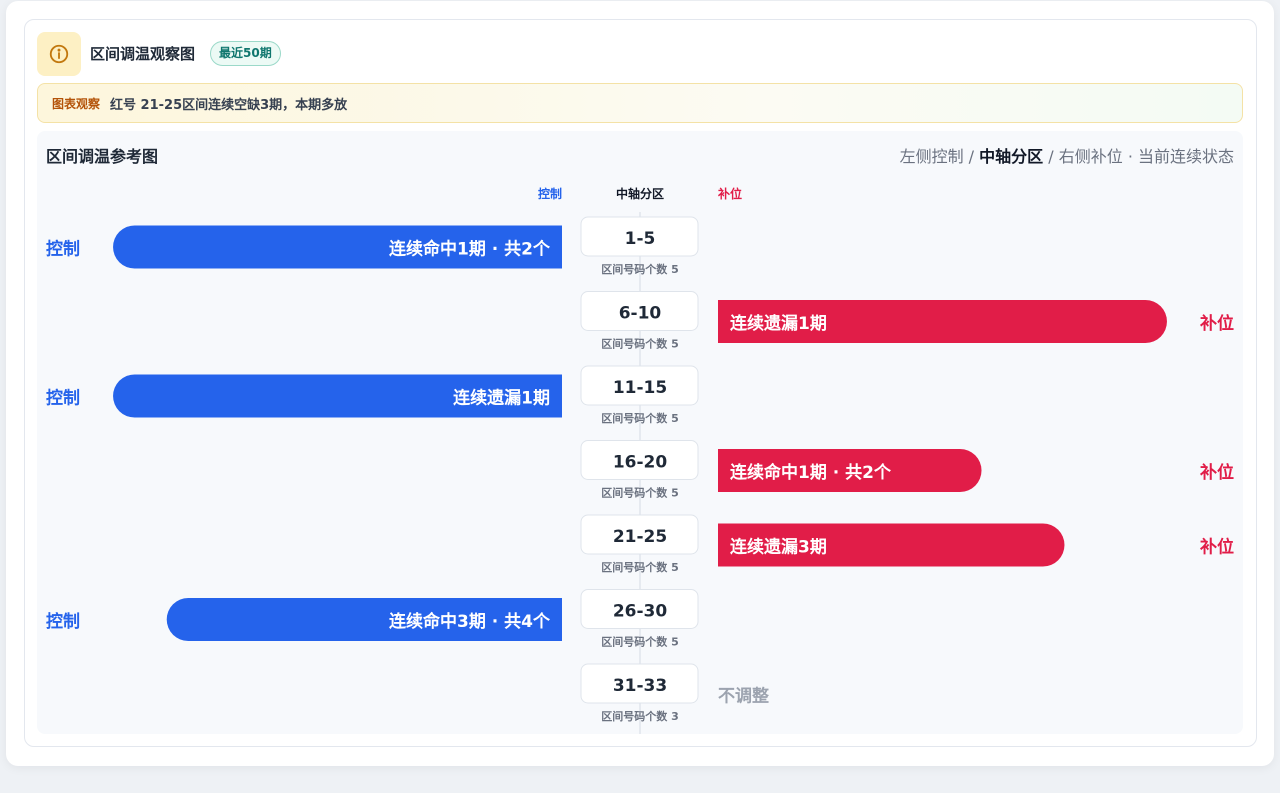 The image size is (1280, 793). What do you see at coordinates (640, 686) in the screenshot?
I see `range-label: 31-33` at bounding box center [640, 686].